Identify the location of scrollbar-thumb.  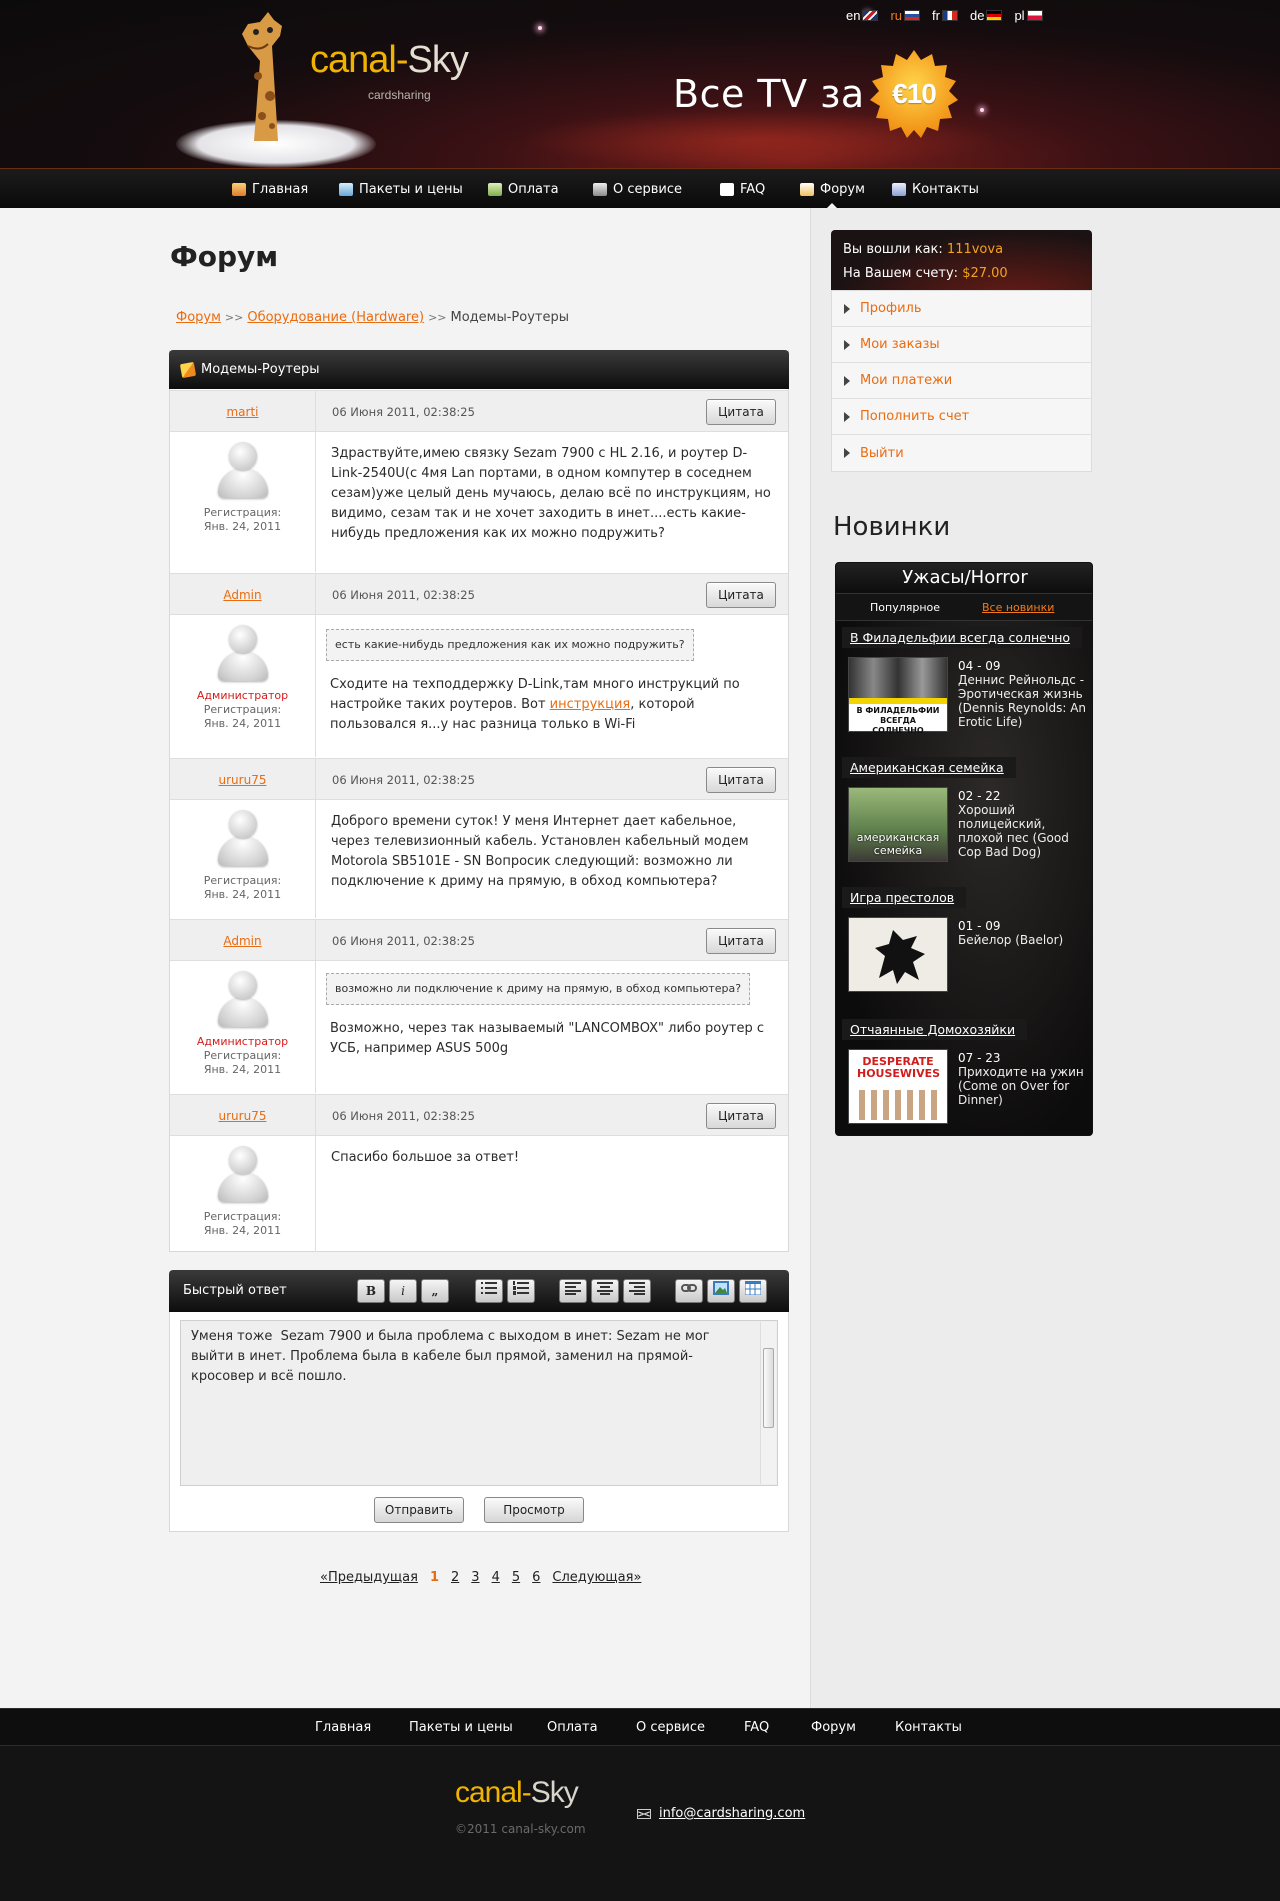
(768, 1388).